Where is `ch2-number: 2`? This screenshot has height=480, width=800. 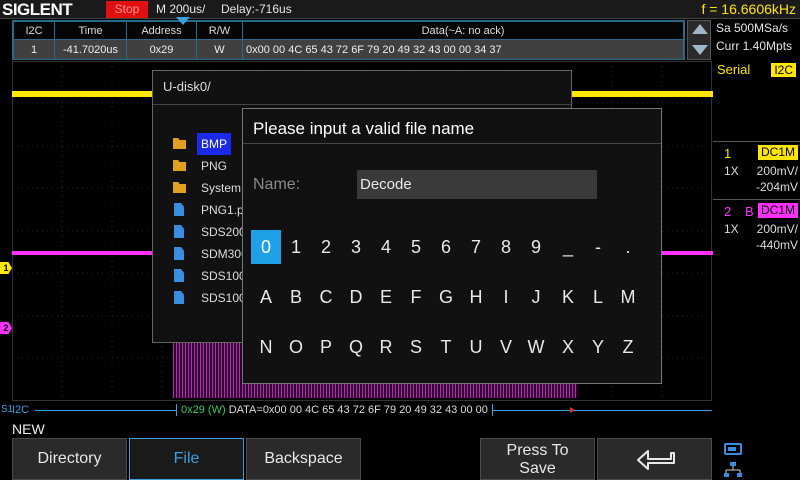 ch2-number: 2 is located at coordinates (728, 211).